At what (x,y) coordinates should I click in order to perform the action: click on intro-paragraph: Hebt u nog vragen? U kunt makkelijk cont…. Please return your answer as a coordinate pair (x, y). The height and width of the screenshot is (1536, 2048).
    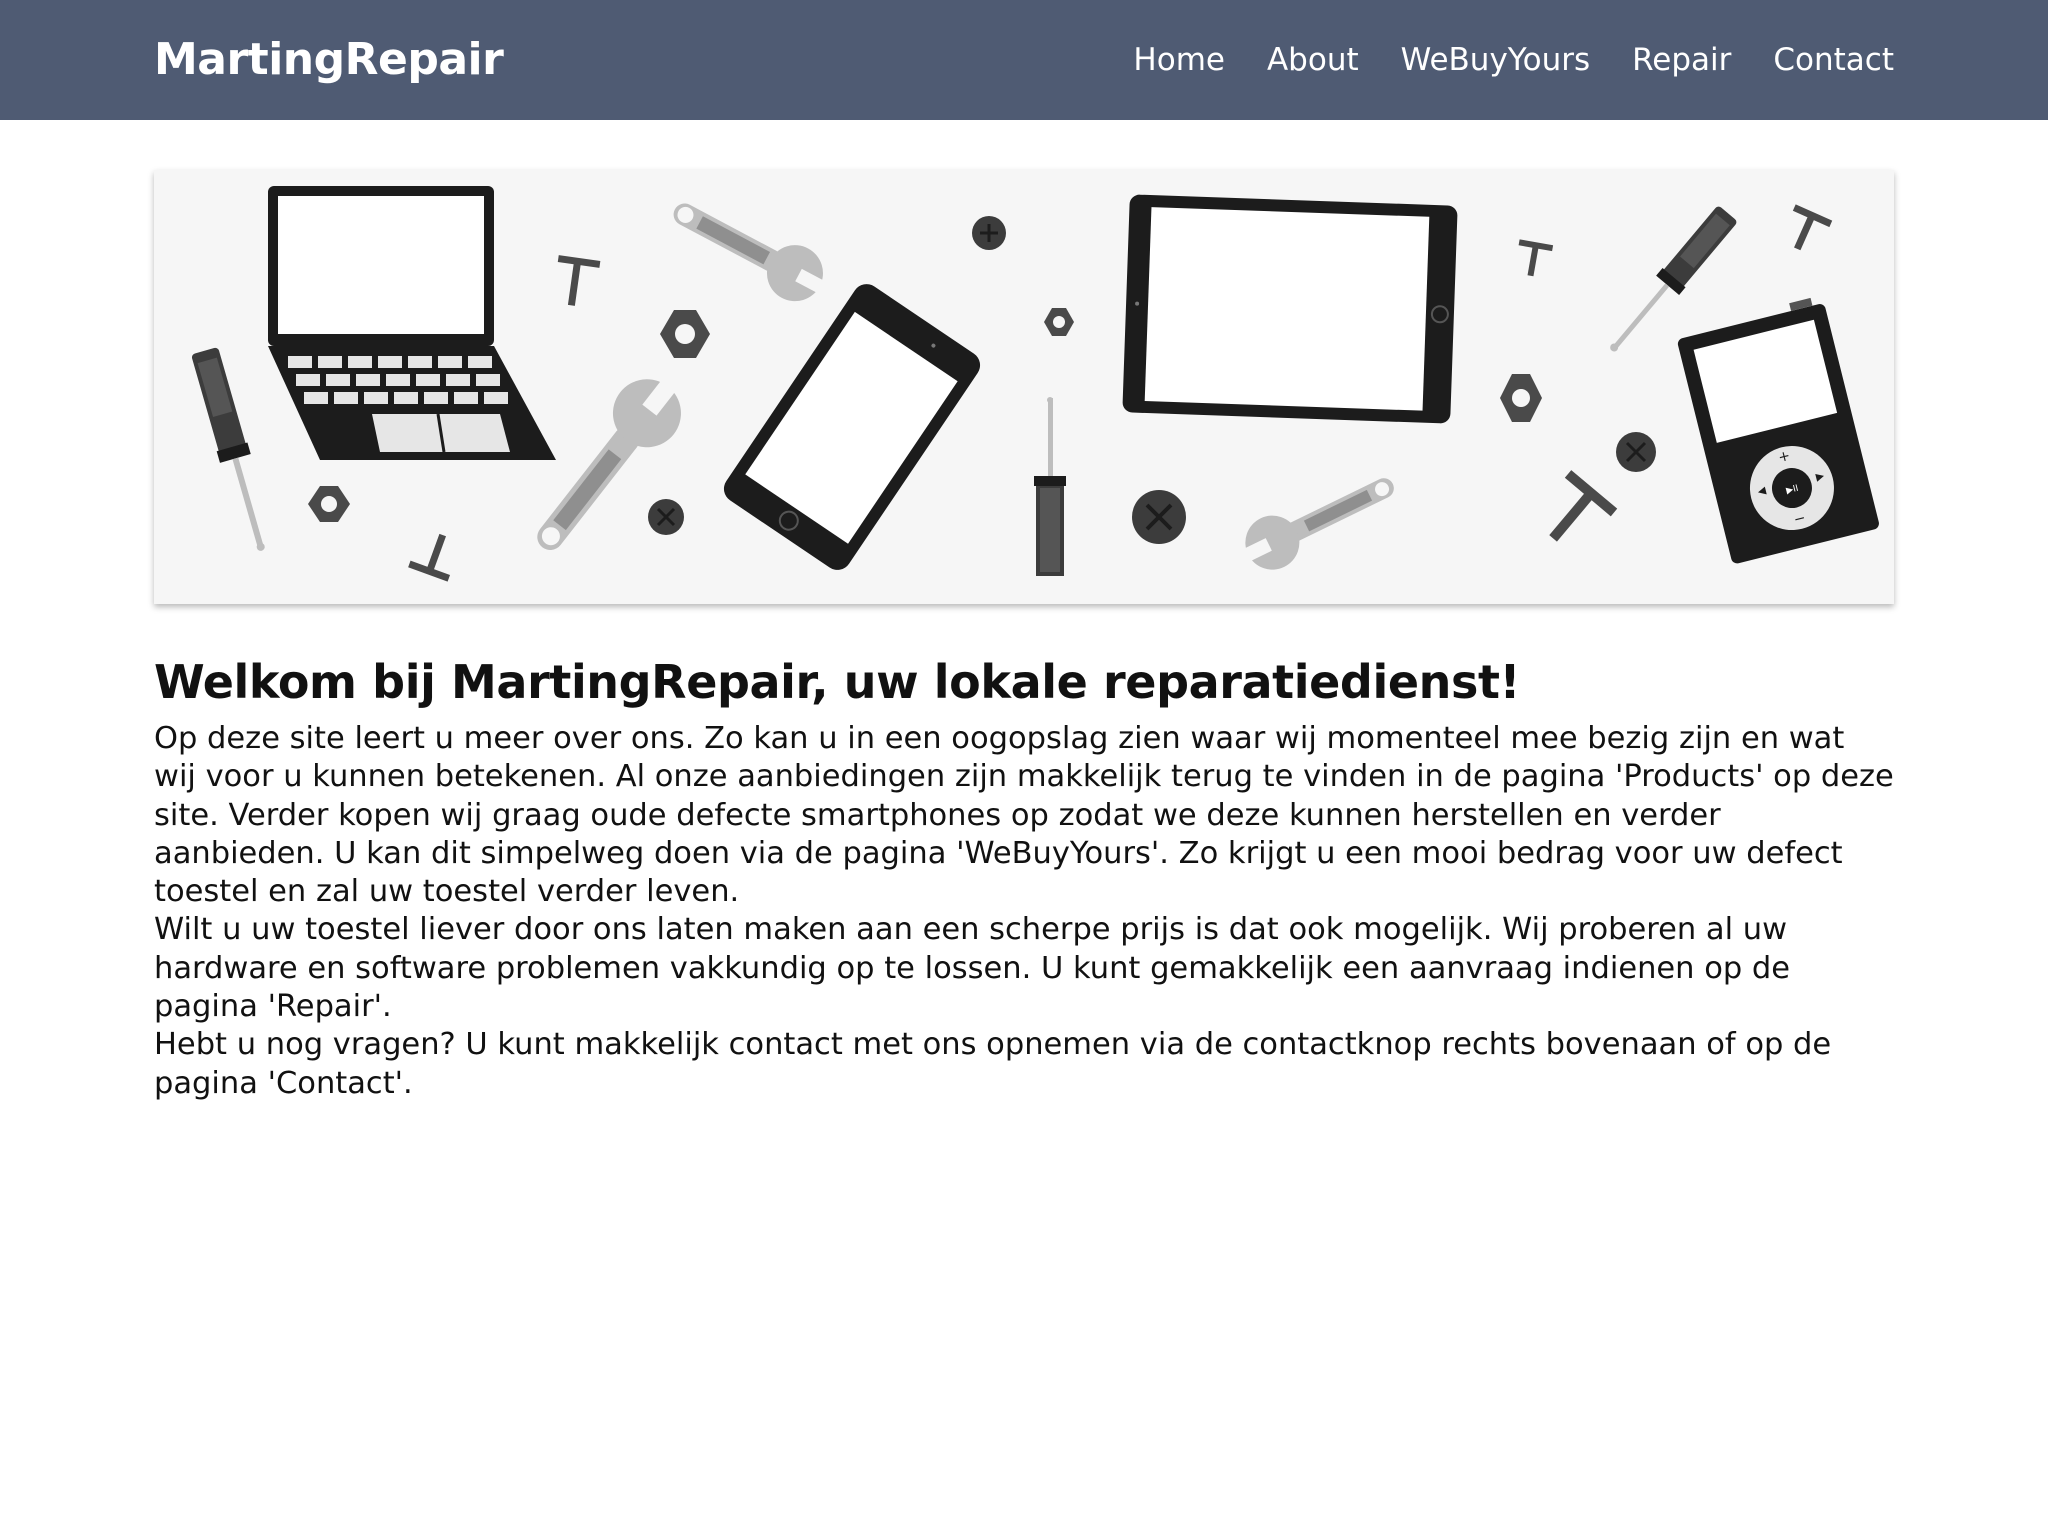
    Looking at the image, I should click on (993, 1064).